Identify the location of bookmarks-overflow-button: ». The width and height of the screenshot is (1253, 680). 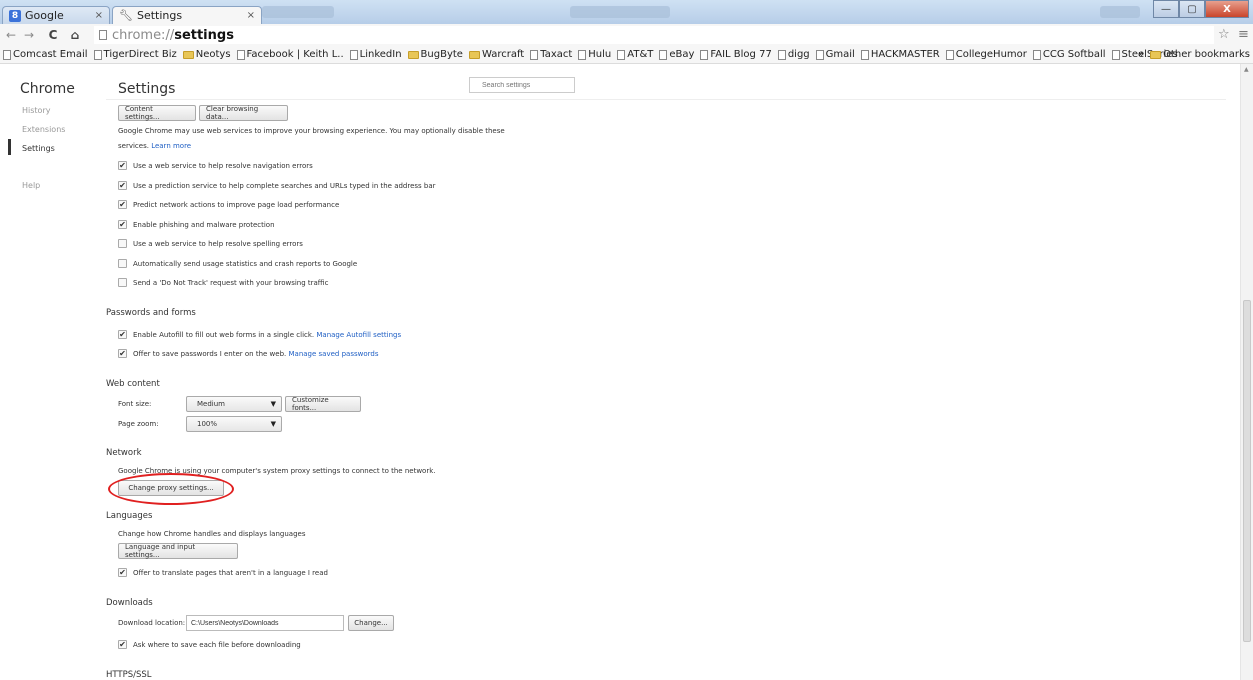
(1141, 54).